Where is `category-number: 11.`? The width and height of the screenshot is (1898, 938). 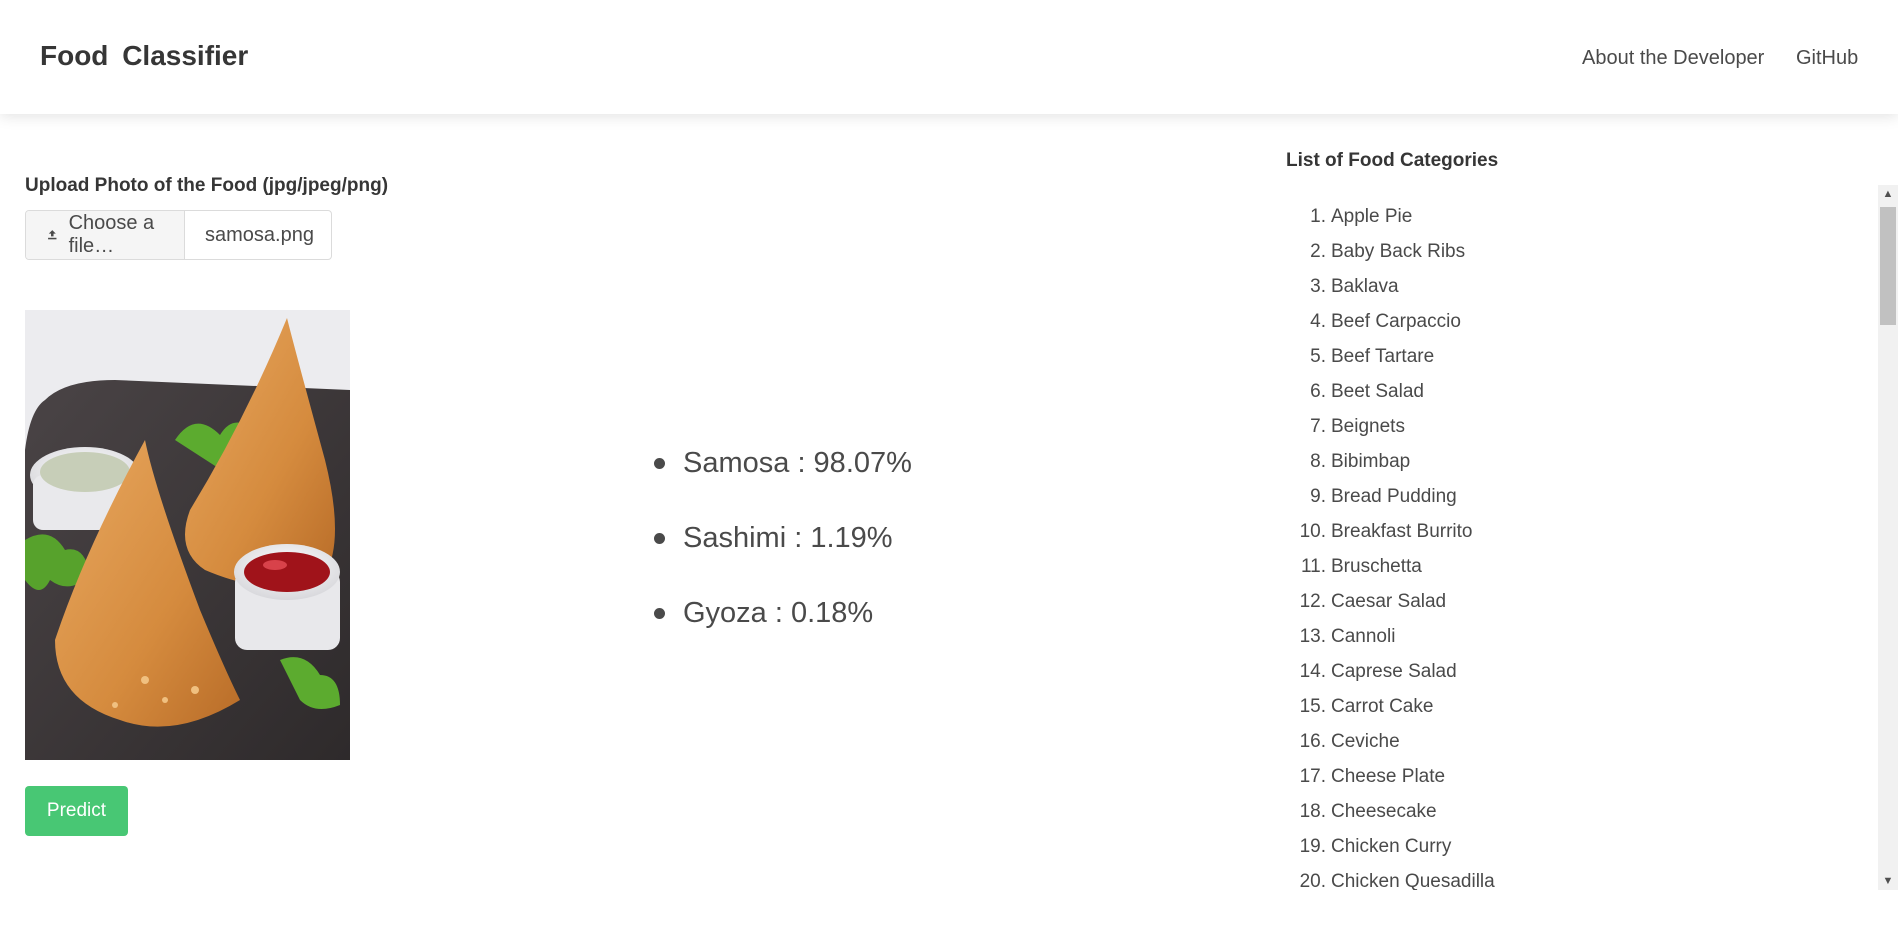
category-number: 11. is located at coordinates (1313, 566).